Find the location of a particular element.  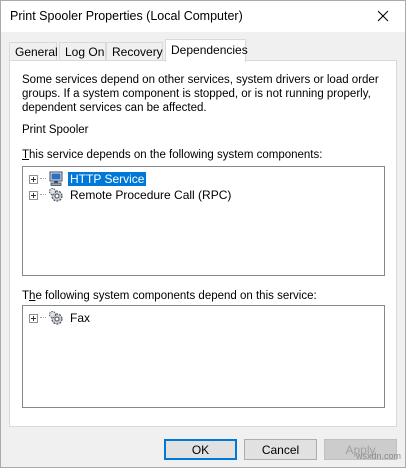

close-icon is located at coordinates (383, 16).